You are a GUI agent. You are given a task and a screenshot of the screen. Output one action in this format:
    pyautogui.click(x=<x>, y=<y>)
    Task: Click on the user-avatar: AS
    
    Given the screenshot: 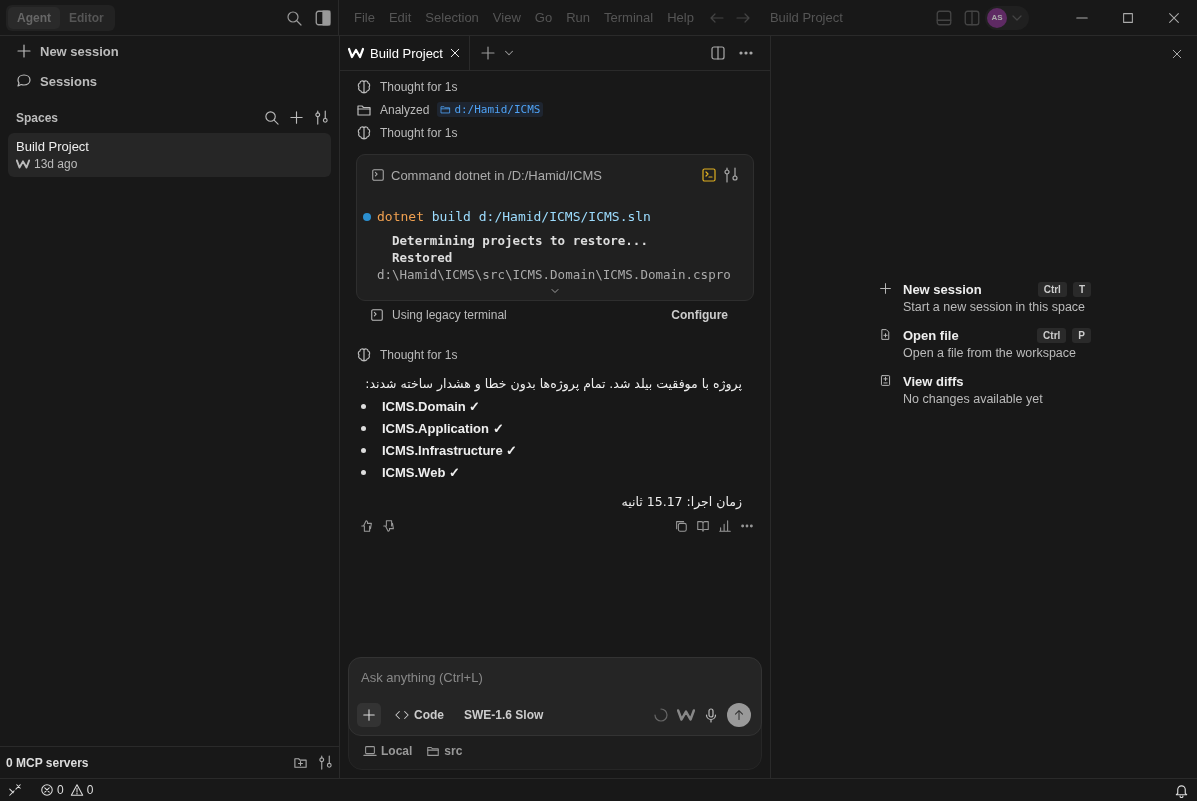 What is the action you would take?
    pyautogui.click(x=997, y=17)
    